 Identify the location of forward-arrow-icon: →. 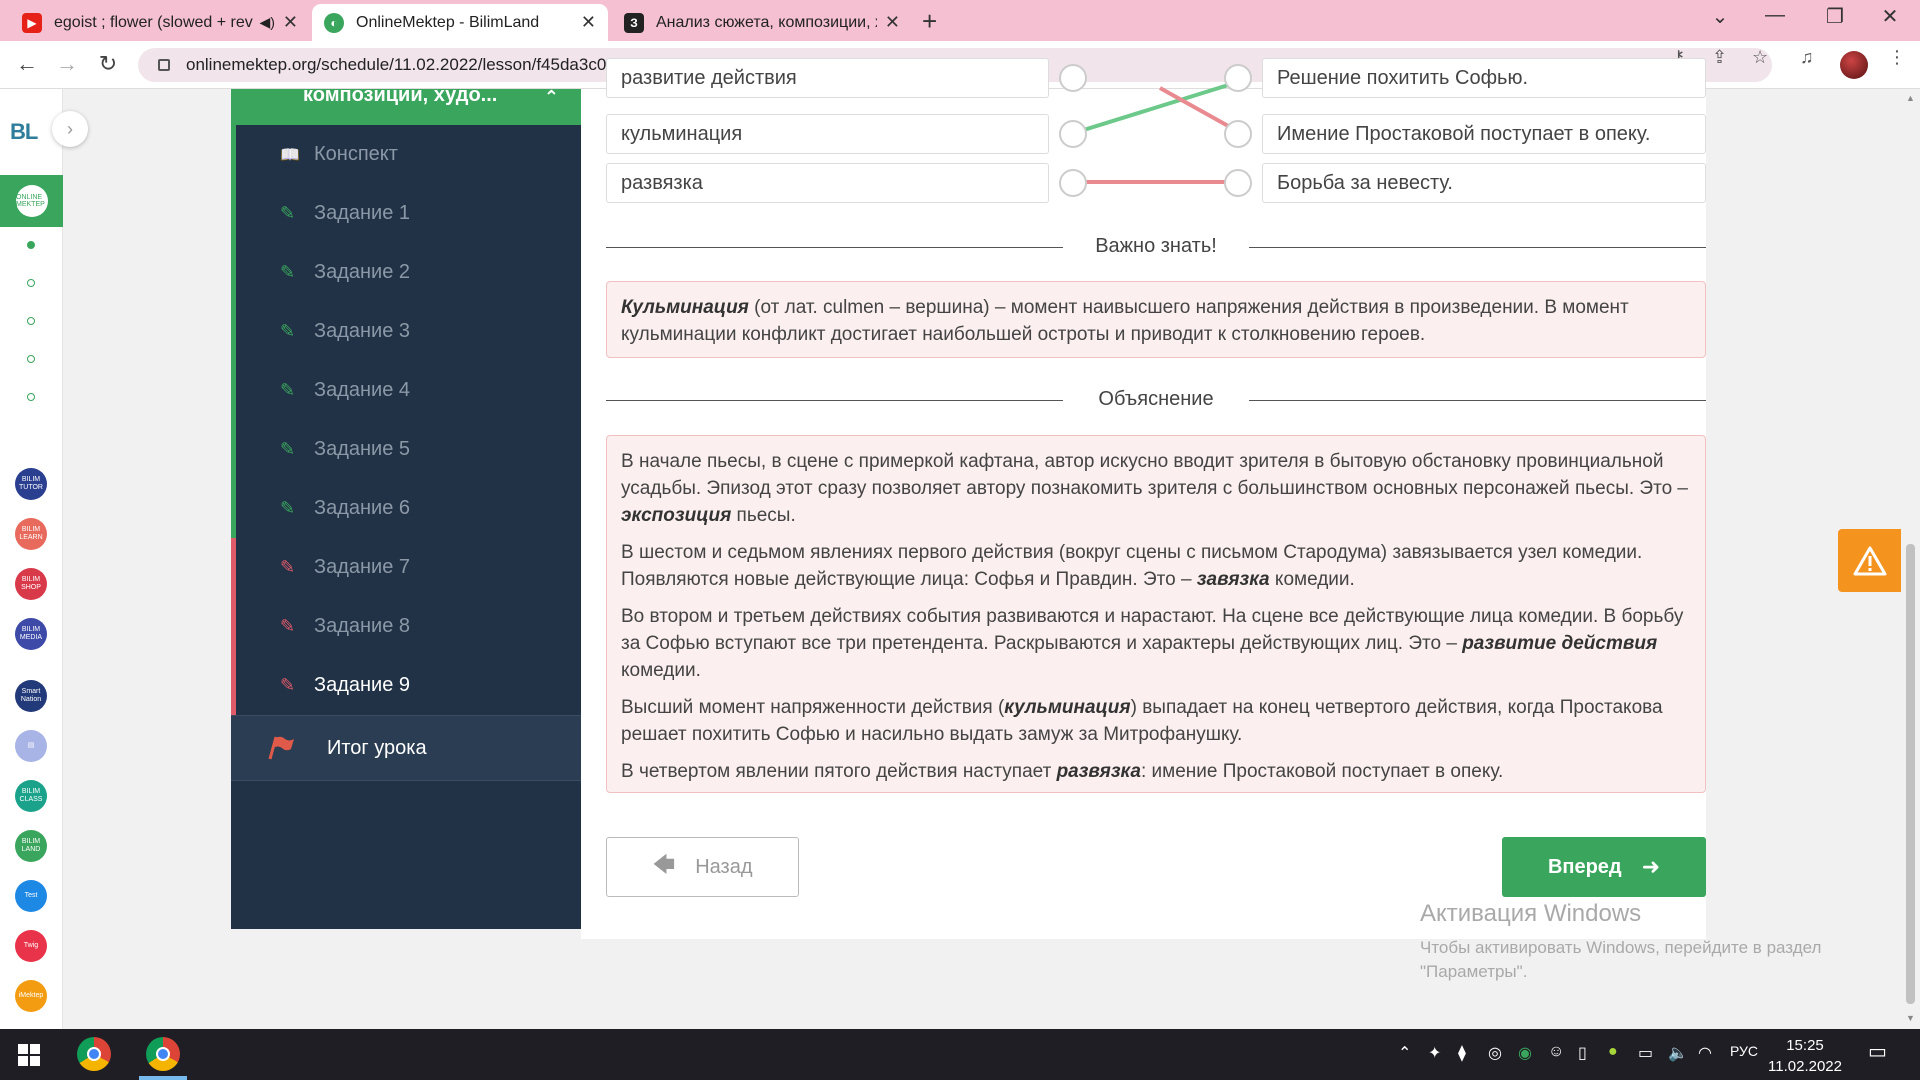
(67, 64).